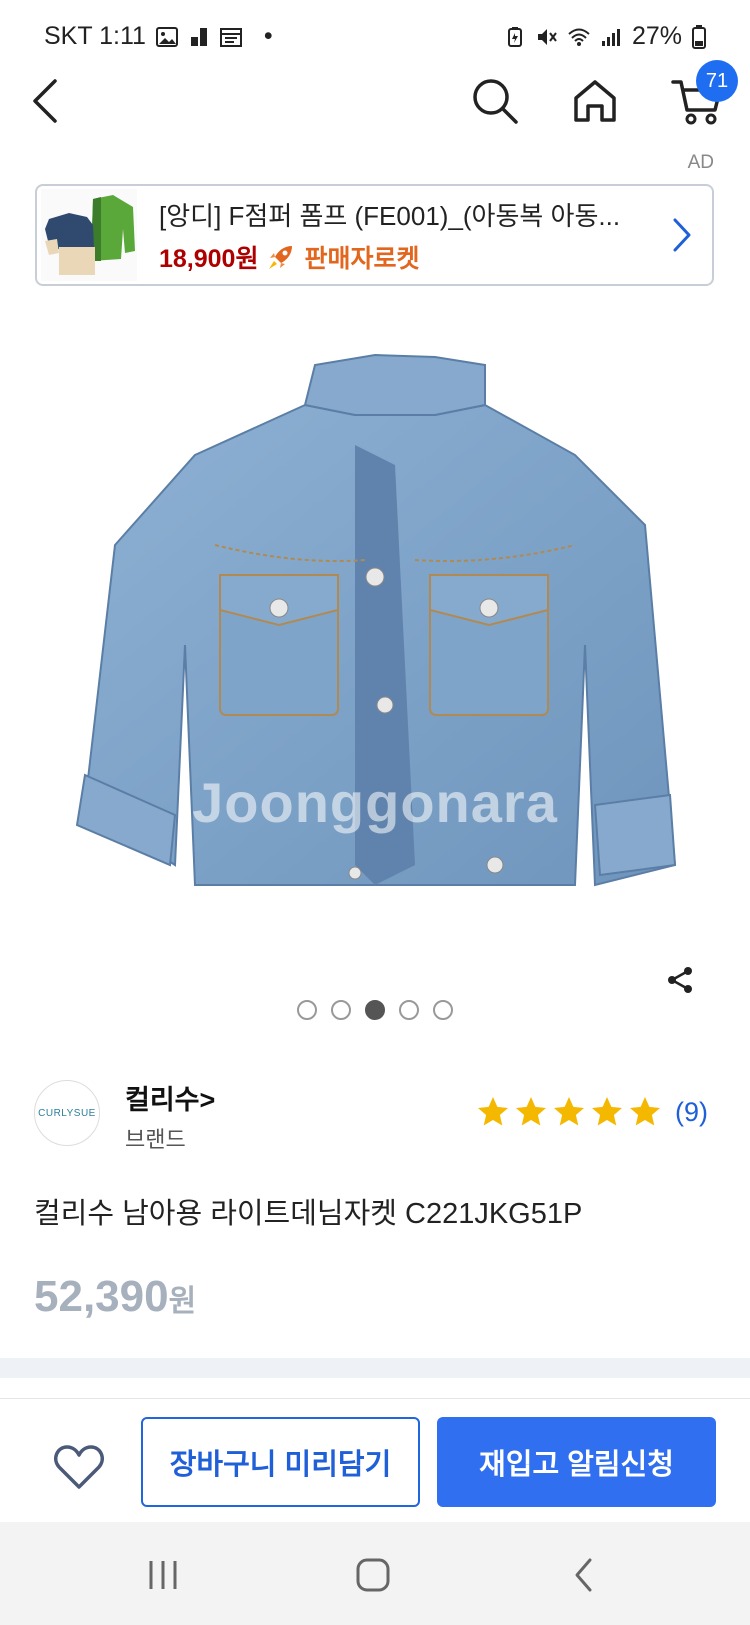 The image size is (750, 1625). I want to click on ad-price: 18,900원, so click(209, 258).